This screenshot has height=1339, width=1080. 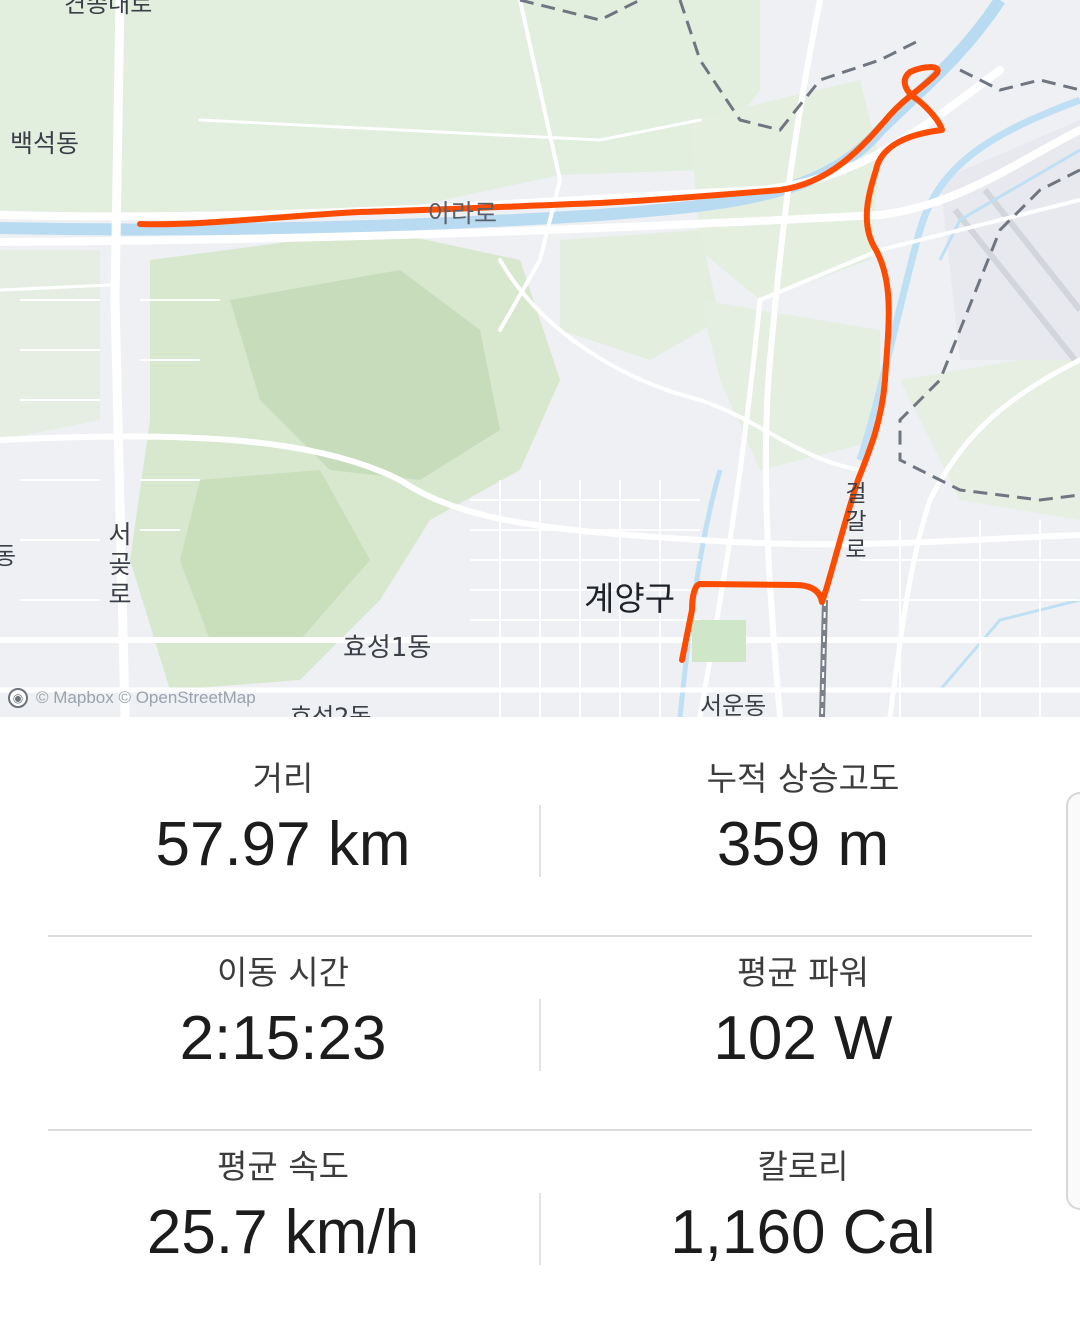 What do you see at coordinates (283, 778) in the screenshot?
I see `stat-label: 거리` at bounding box center [283, 778].